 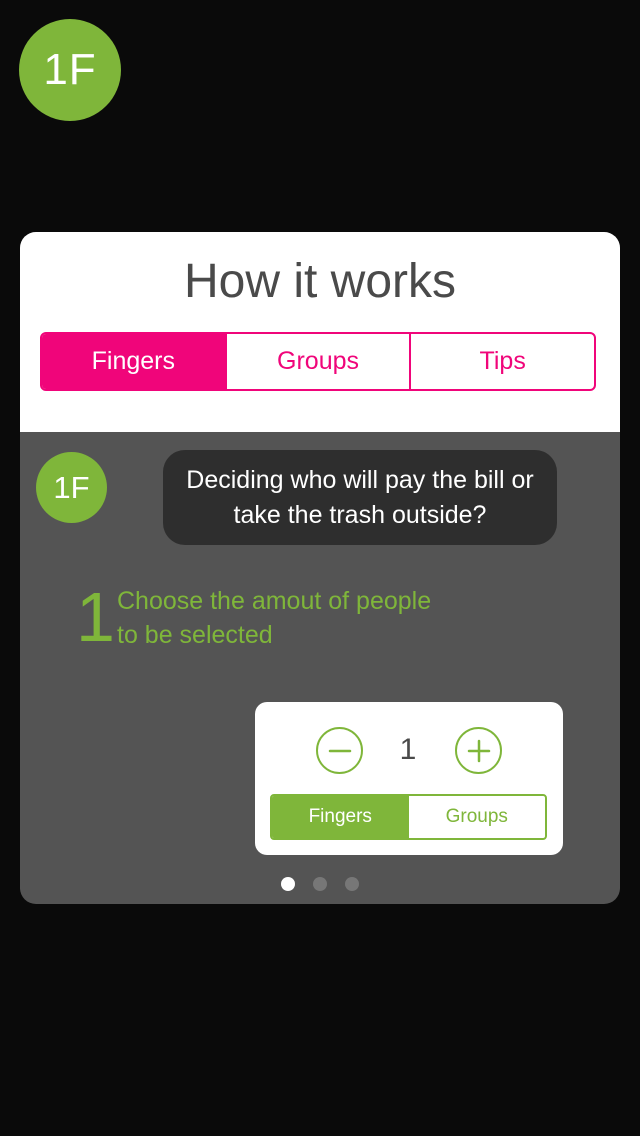 I want to click on tab-tips: Tips, so click(x=501, y=361).